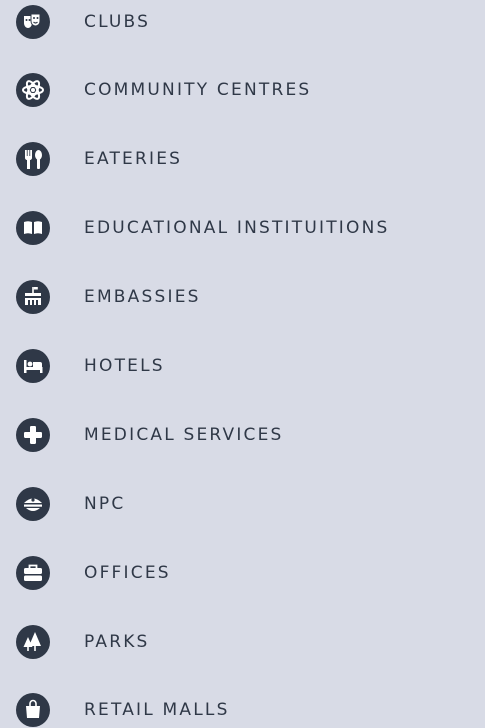 The image size is (485, 728). Describe the element at coordinates (117, 642) in the screenshot. I see `menu-item-label: PARKS` at that location.